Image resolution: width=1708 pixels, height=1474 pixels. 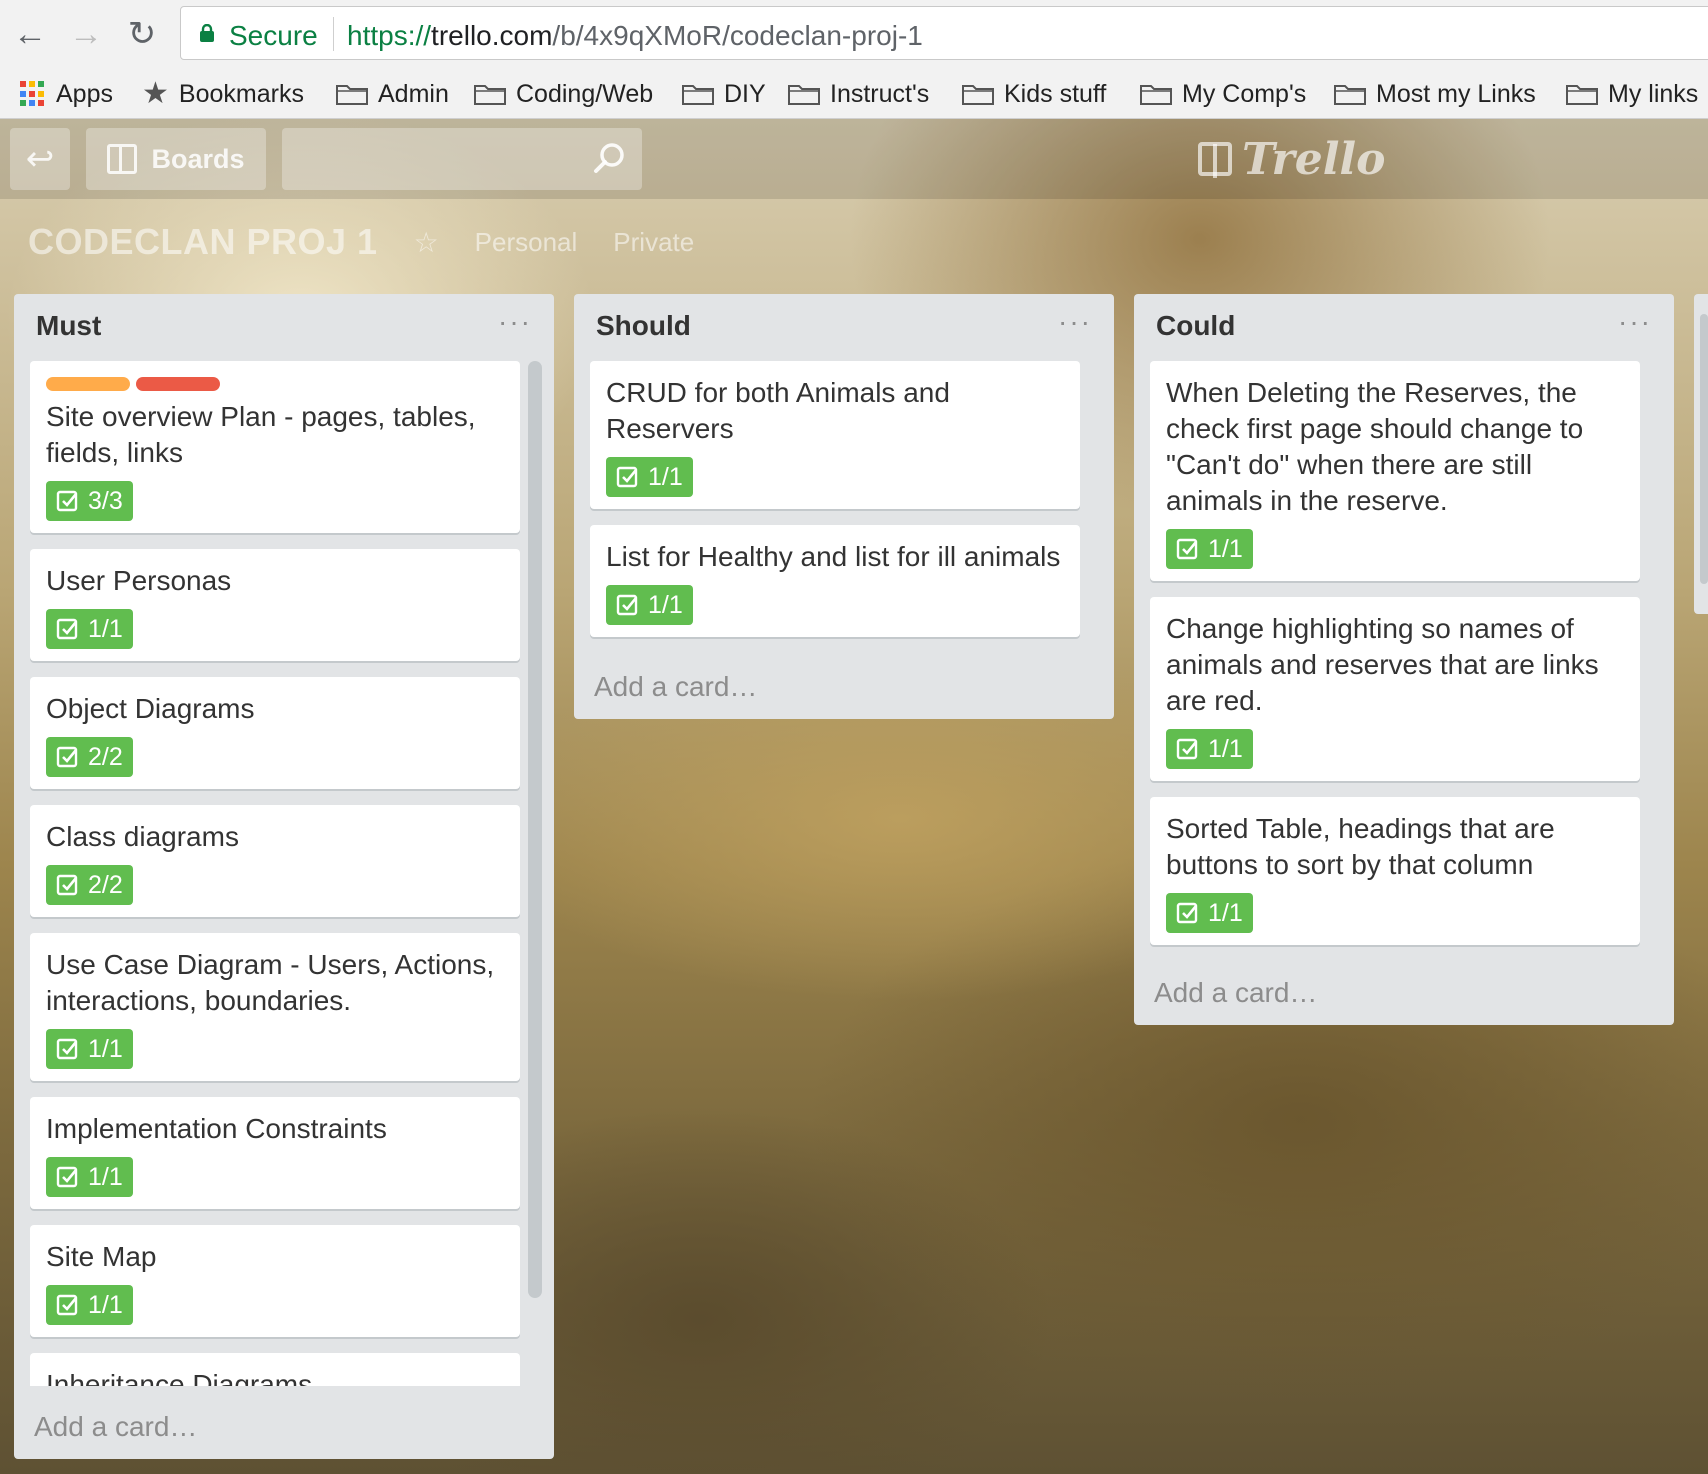 I want to click on bookmark-label: Bookmarks, so click(x=241, y=93).